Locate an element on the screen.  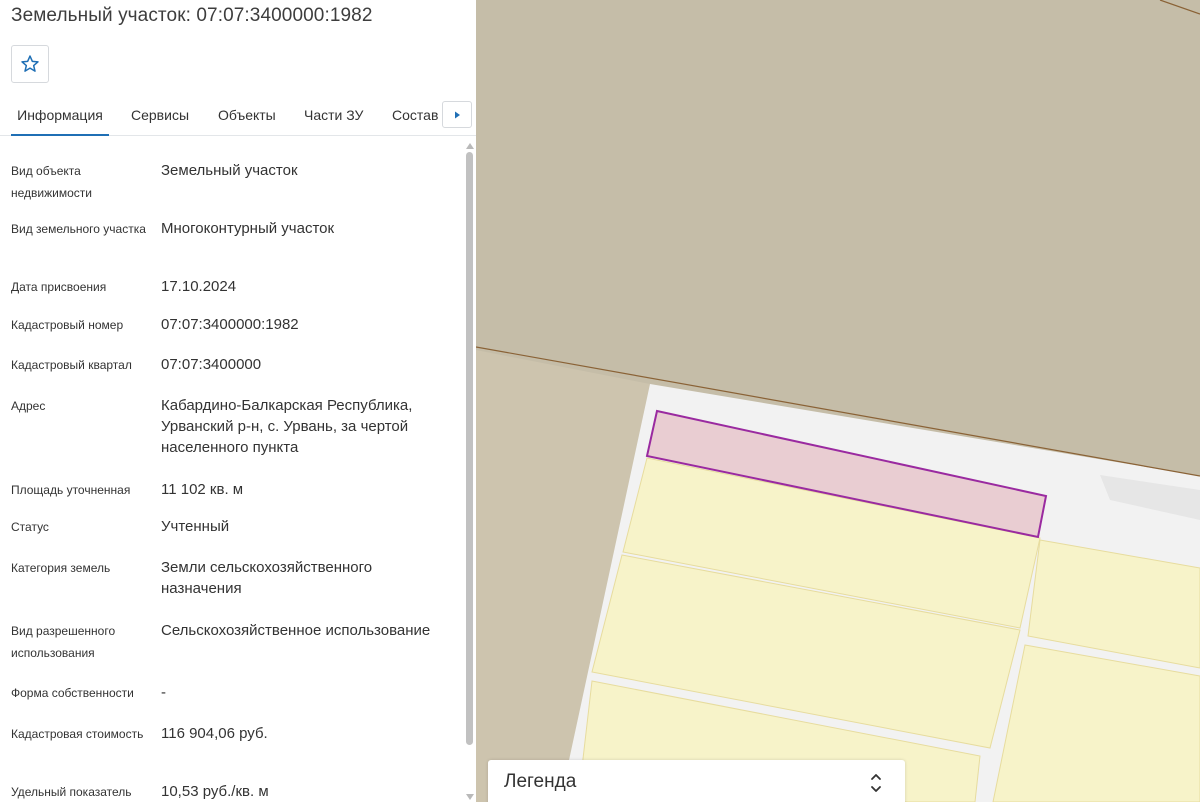
caret-right-icon is located at coordinates (457, 114).